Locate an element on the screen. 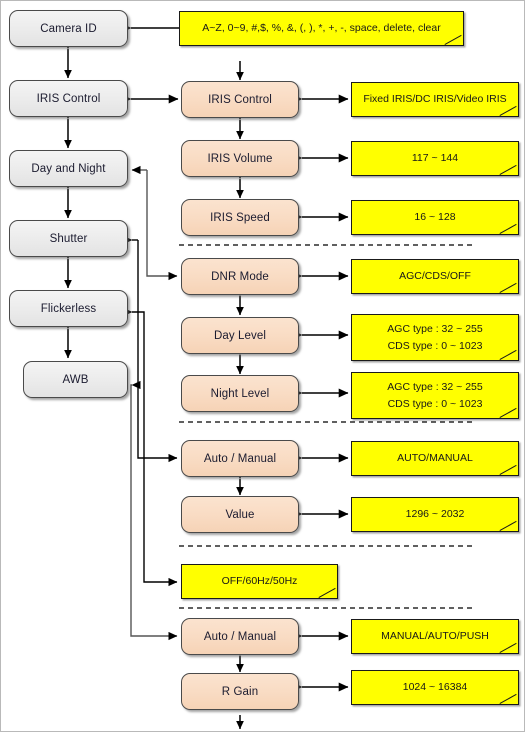 The image size is (525, 732). note-line: 117 ~ 144 is located at coordinates (435, 158).